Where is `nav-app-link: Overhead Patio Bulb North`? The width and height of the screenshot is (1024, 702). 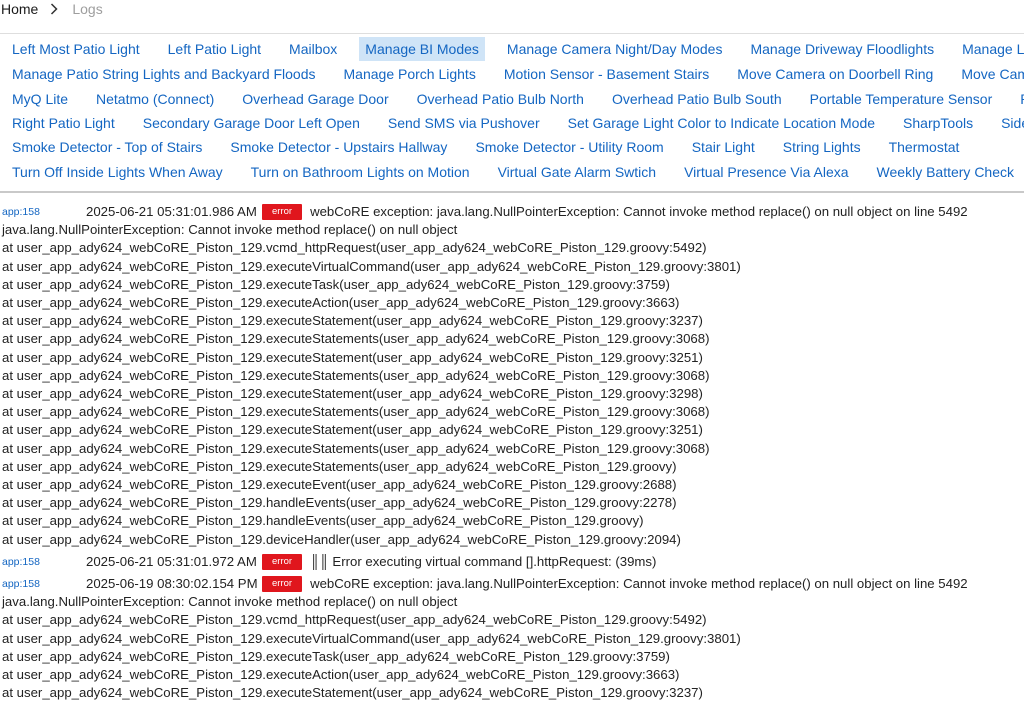
nav-app-link: Overhead Patio Bulb North is located at coordinates (505, 99).